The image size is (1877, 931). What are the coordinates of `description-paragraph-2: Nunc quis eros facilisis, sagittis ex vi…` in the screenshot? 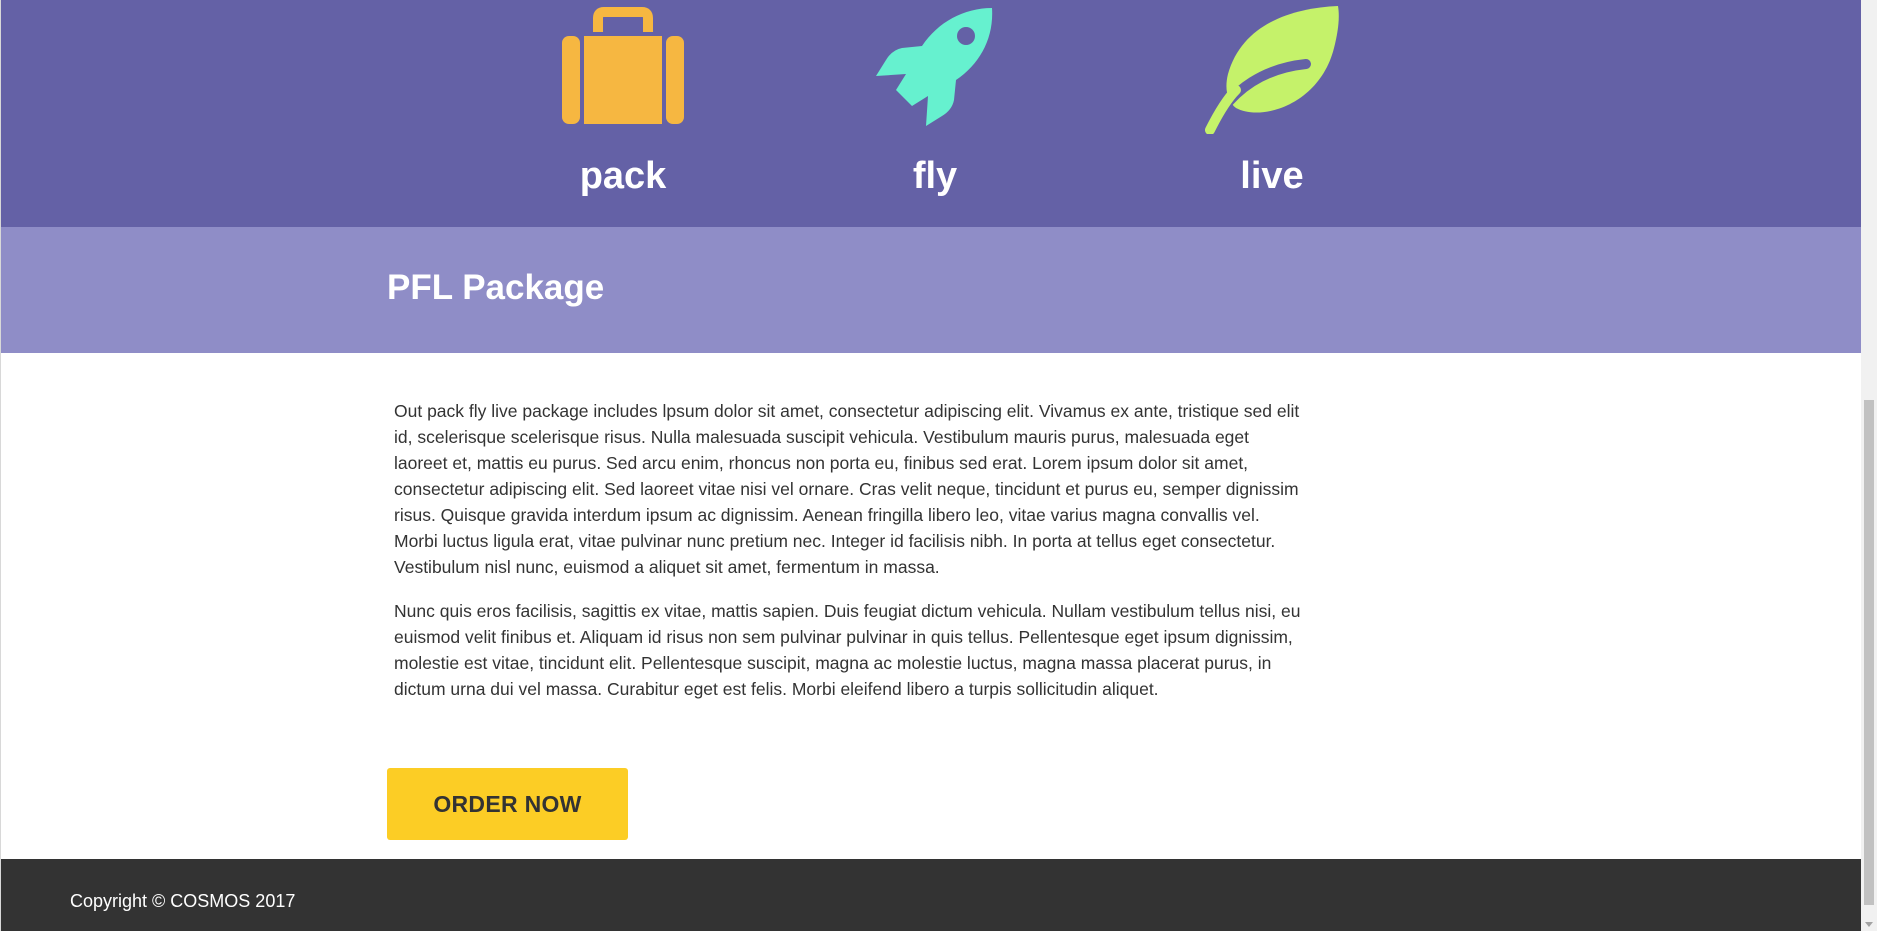 It's located at (847, 650).